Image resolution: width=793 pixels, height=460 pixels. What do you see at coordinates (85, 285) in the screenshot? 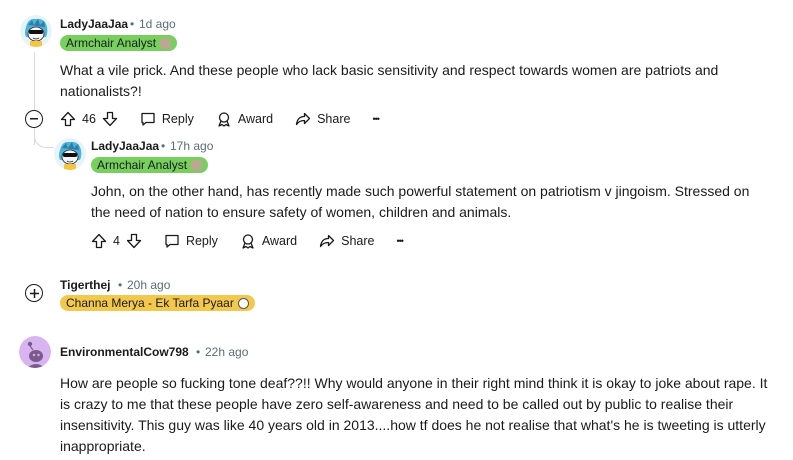
I see `comment-author: Tigerthej` at bounding box center [85, 285].